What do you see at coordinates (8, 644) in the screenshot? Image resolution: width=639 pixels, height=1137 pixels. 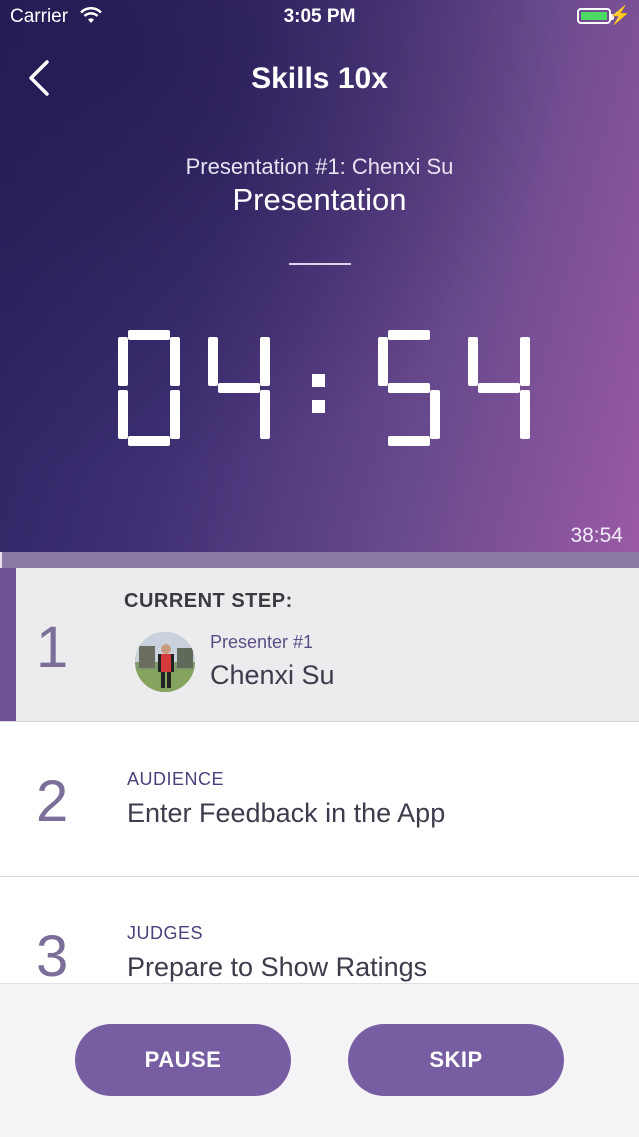 I see `current-step-indicator` at bounding box center [8, 644].